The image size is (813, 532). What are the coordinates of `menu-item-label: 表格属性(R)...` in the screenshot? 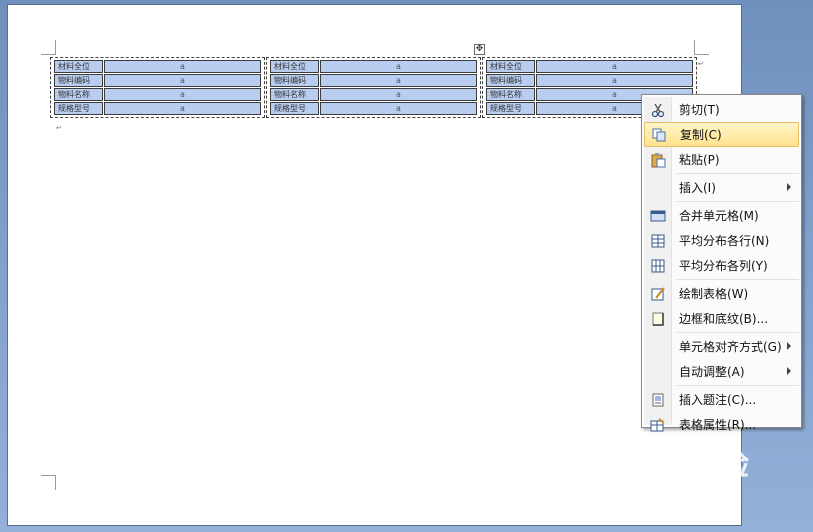 It's located at (718, 425).